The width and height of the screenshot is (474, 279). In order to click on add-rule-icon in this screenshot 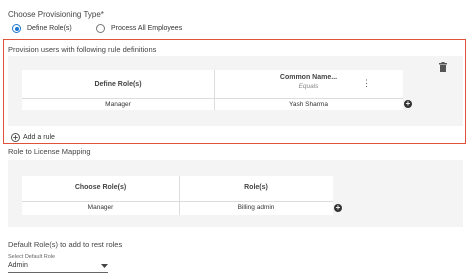, I will do `click(15, 137)`.